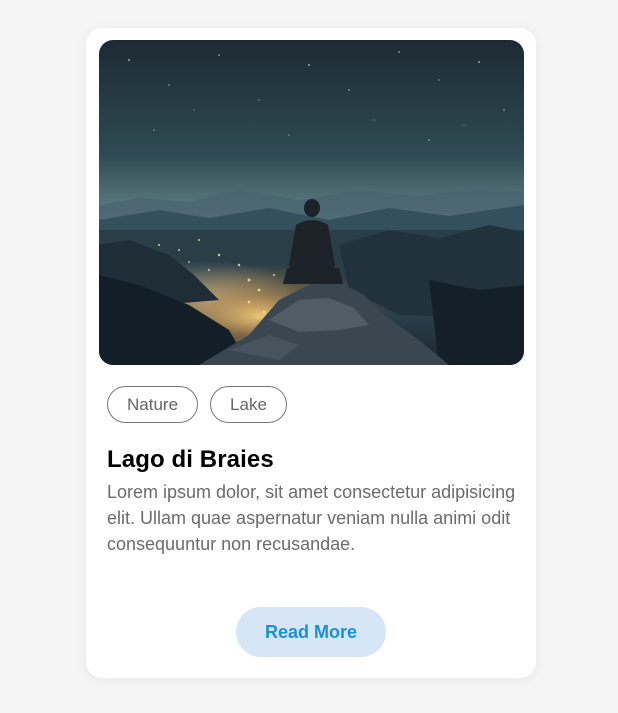 Image resolution: width=618 pixels, height=713 pixels. What do you see at coordinates (311, 632) in the screenshot?
I see `read-more-button: Read More` at bounding box center [311, 632].